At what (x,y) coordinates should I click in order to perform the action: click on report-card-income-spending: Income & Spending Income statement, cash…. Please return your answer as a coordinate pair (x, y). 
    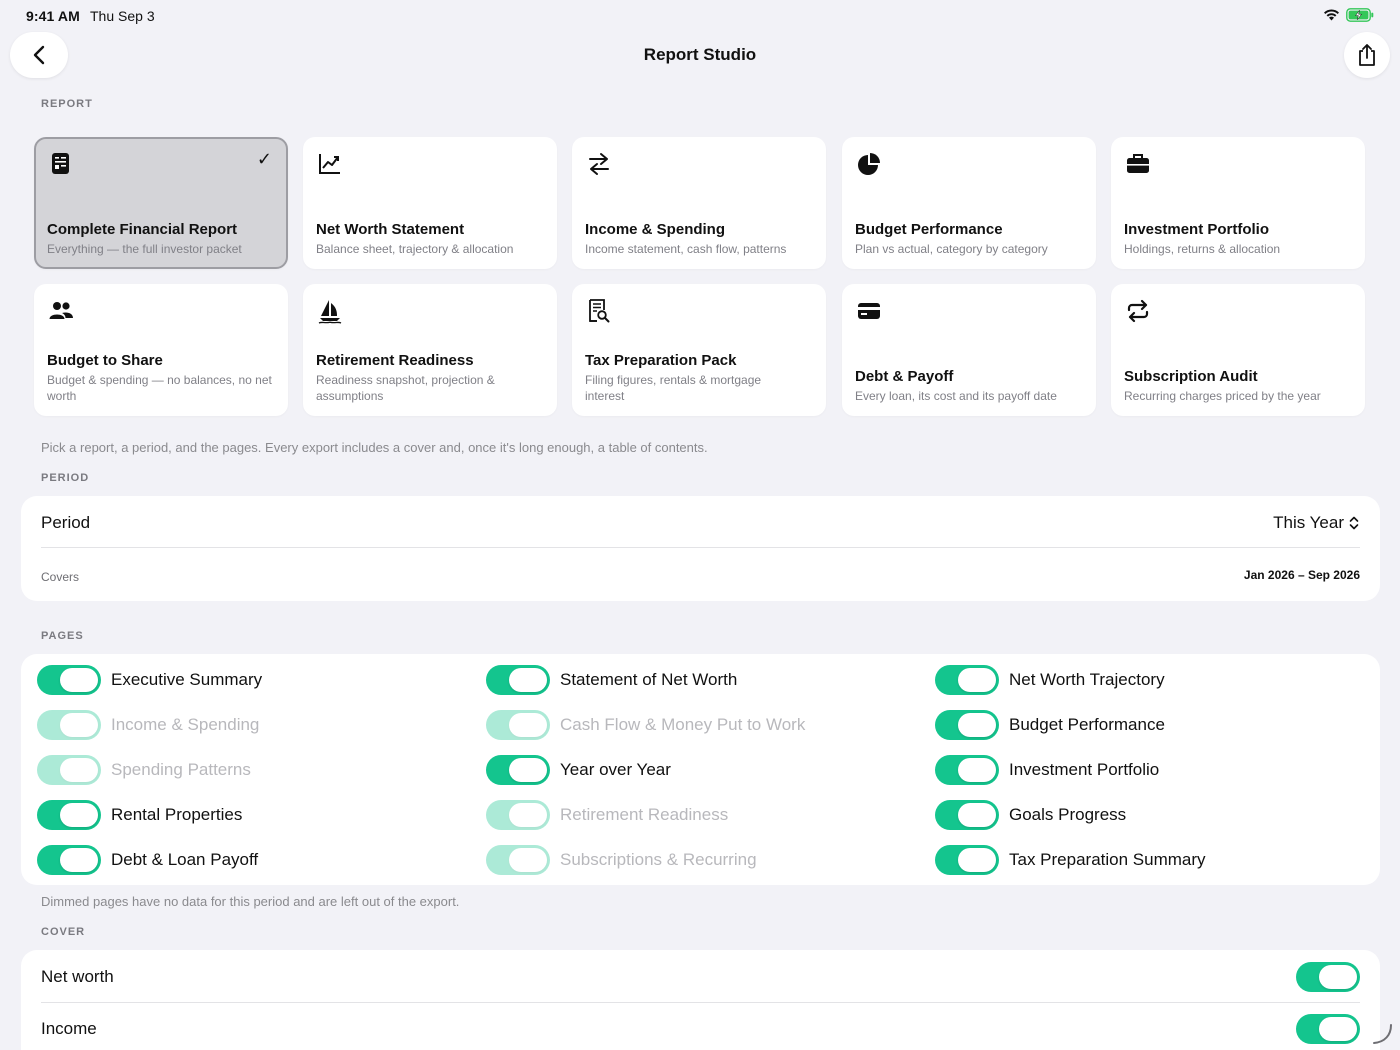
    Looking at the image, I should click on (699, 203).